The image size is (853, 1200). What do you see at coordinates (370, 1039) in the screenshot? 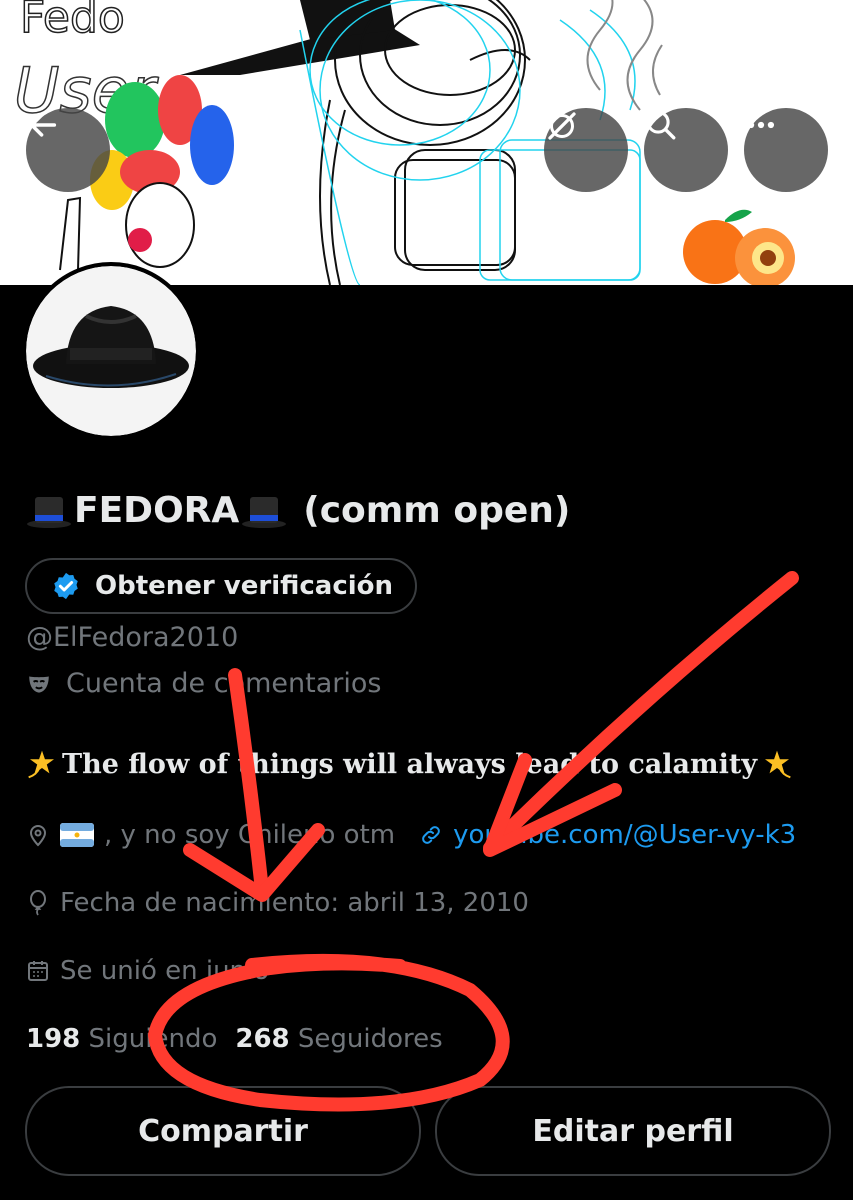
I see `followers-label: Seguidores` at bounding box center [370, 1039].